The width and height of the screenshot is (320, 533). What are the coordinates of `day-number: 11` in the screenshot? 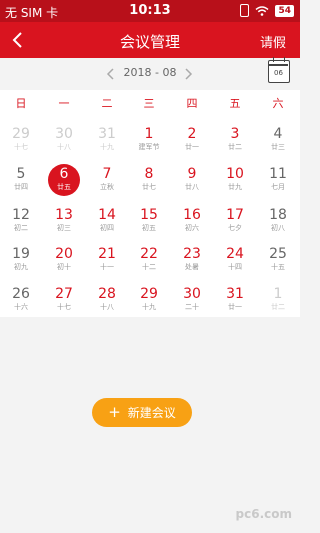 It's located at (278, 174).